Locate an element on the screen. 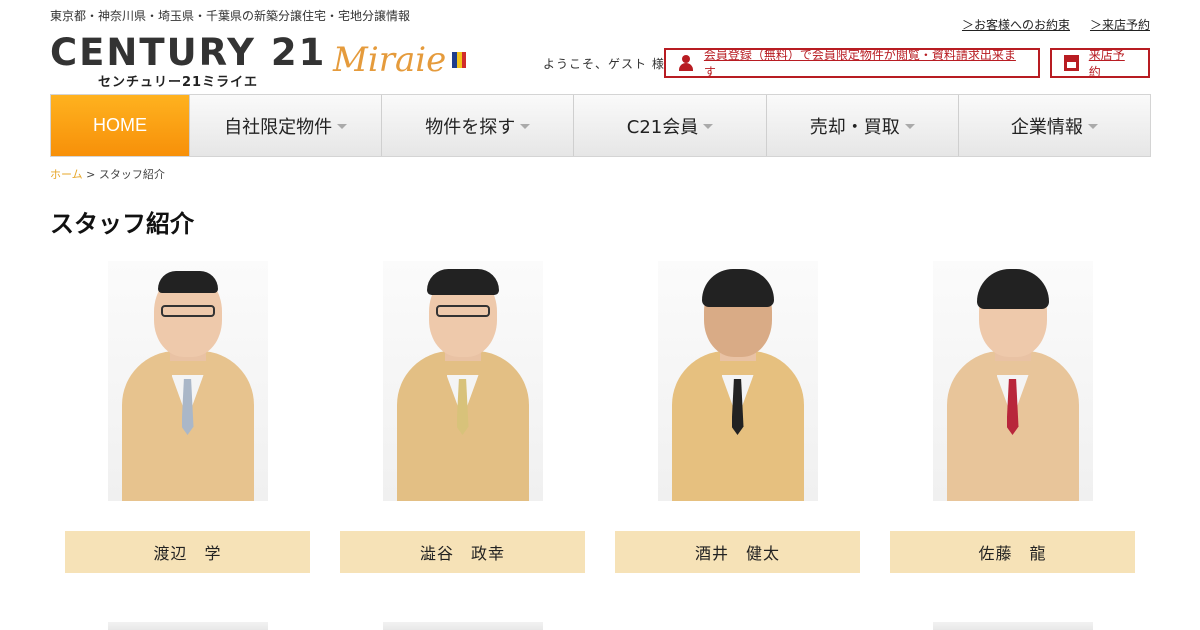 The image size is (1200, 630). global-nav: HOME 自社限定物件 物件を探す C21会員 売却・買取 企業情報 is located at coordinates (600, 125).